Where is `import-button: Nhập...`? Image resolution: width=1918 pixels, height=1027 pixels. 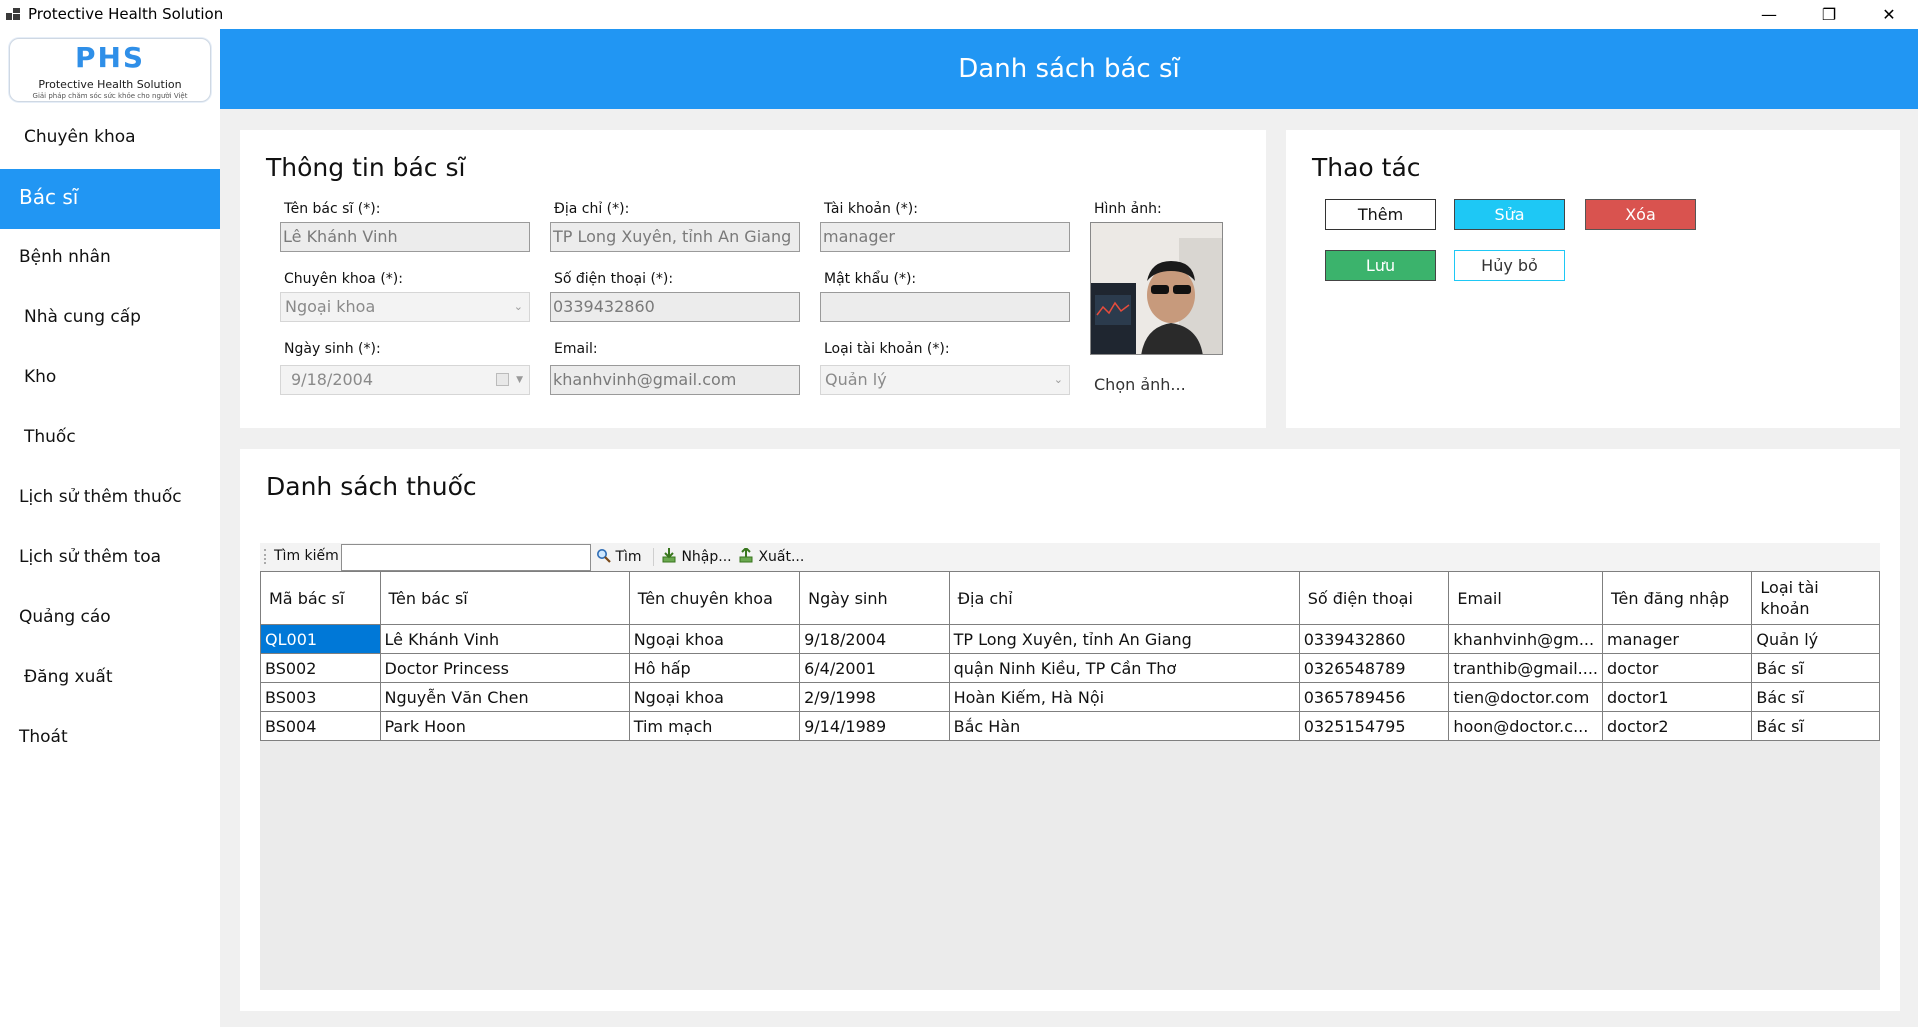 import-button: Nhập... is located at coordinates (696, 556).